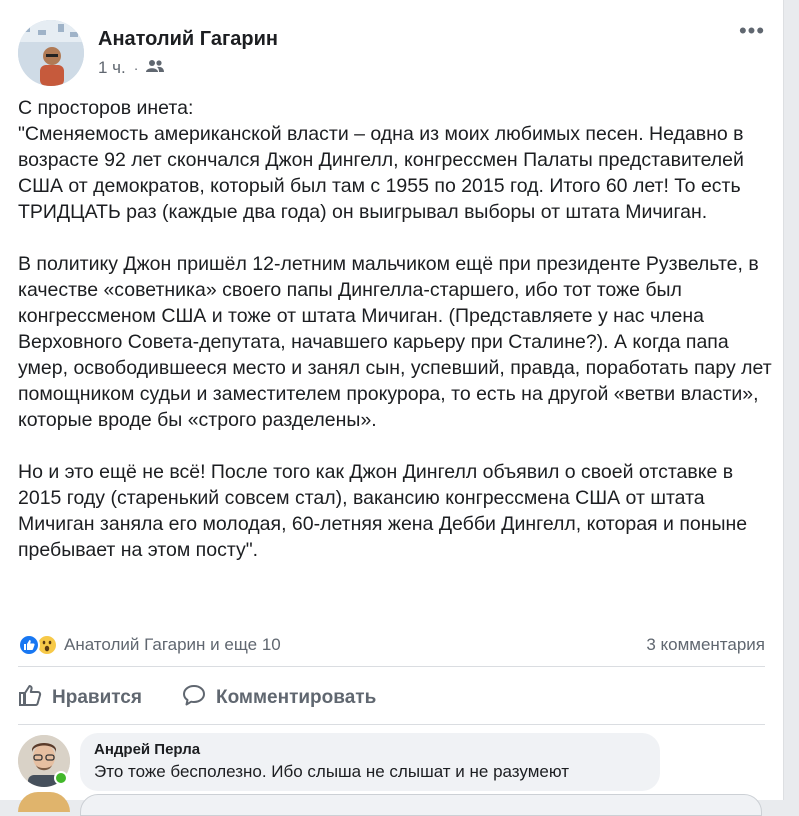 The image size is (799, 816). I want to click on commenter-name: Андрей Перла, so click(370, 749).